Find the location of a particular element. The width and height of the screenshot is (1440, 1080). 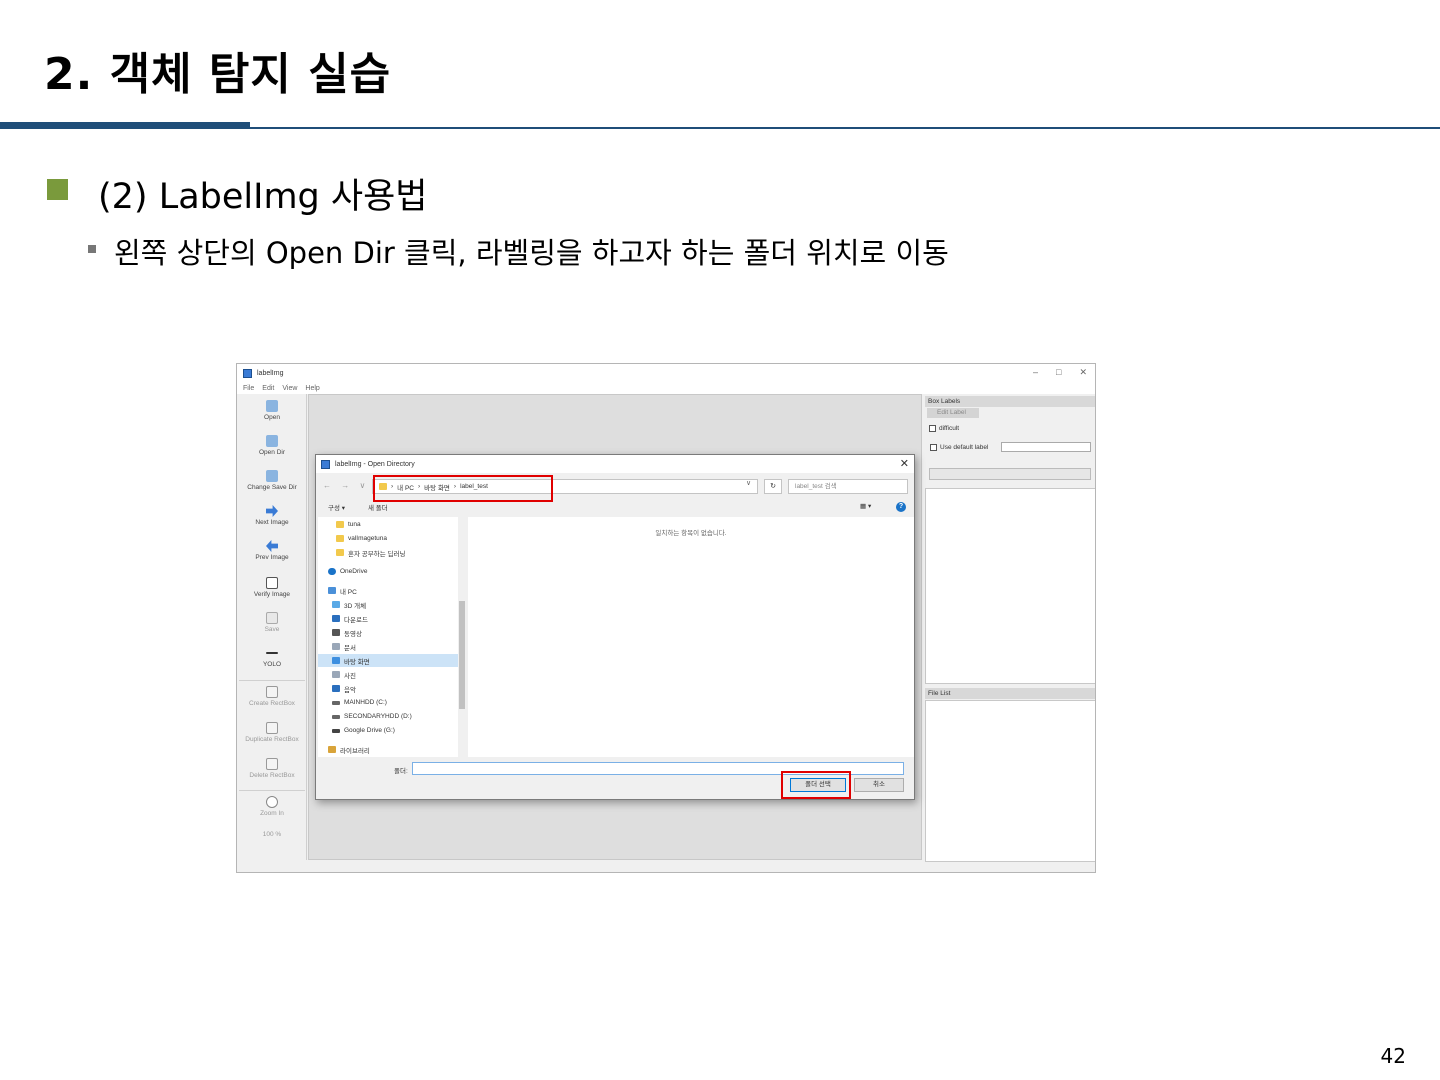

tree-item-desktop: 바탕 화면 is located at coordinates (388, 660).